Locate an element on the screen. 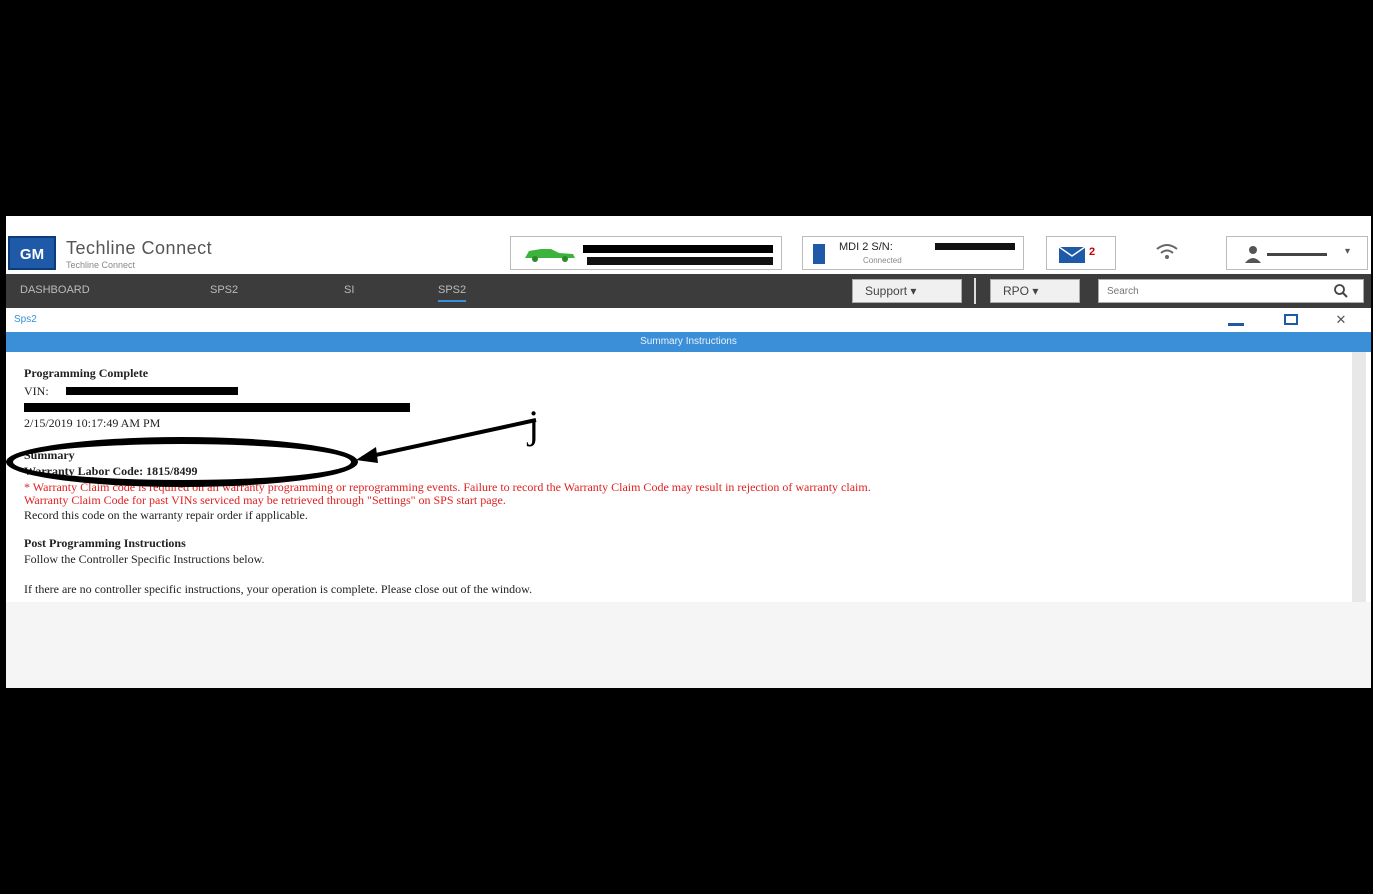 The height and width of the screenshot is (894, 1373). mail-count: 2 is located at coordinates (1092, 252).